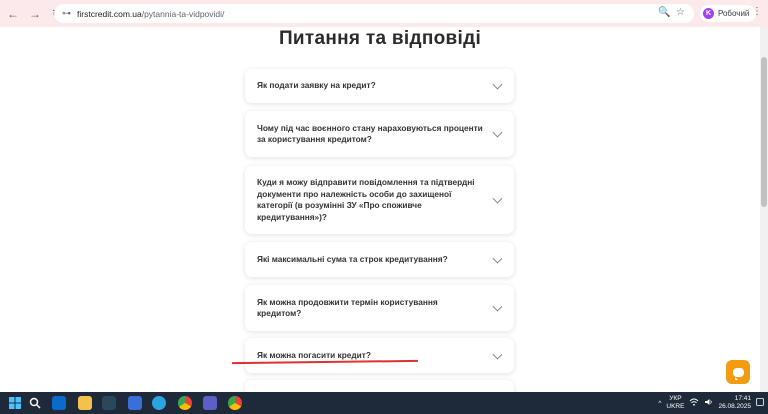  I want to click on browser-menu-icon: ⋮, so click(757, 11).